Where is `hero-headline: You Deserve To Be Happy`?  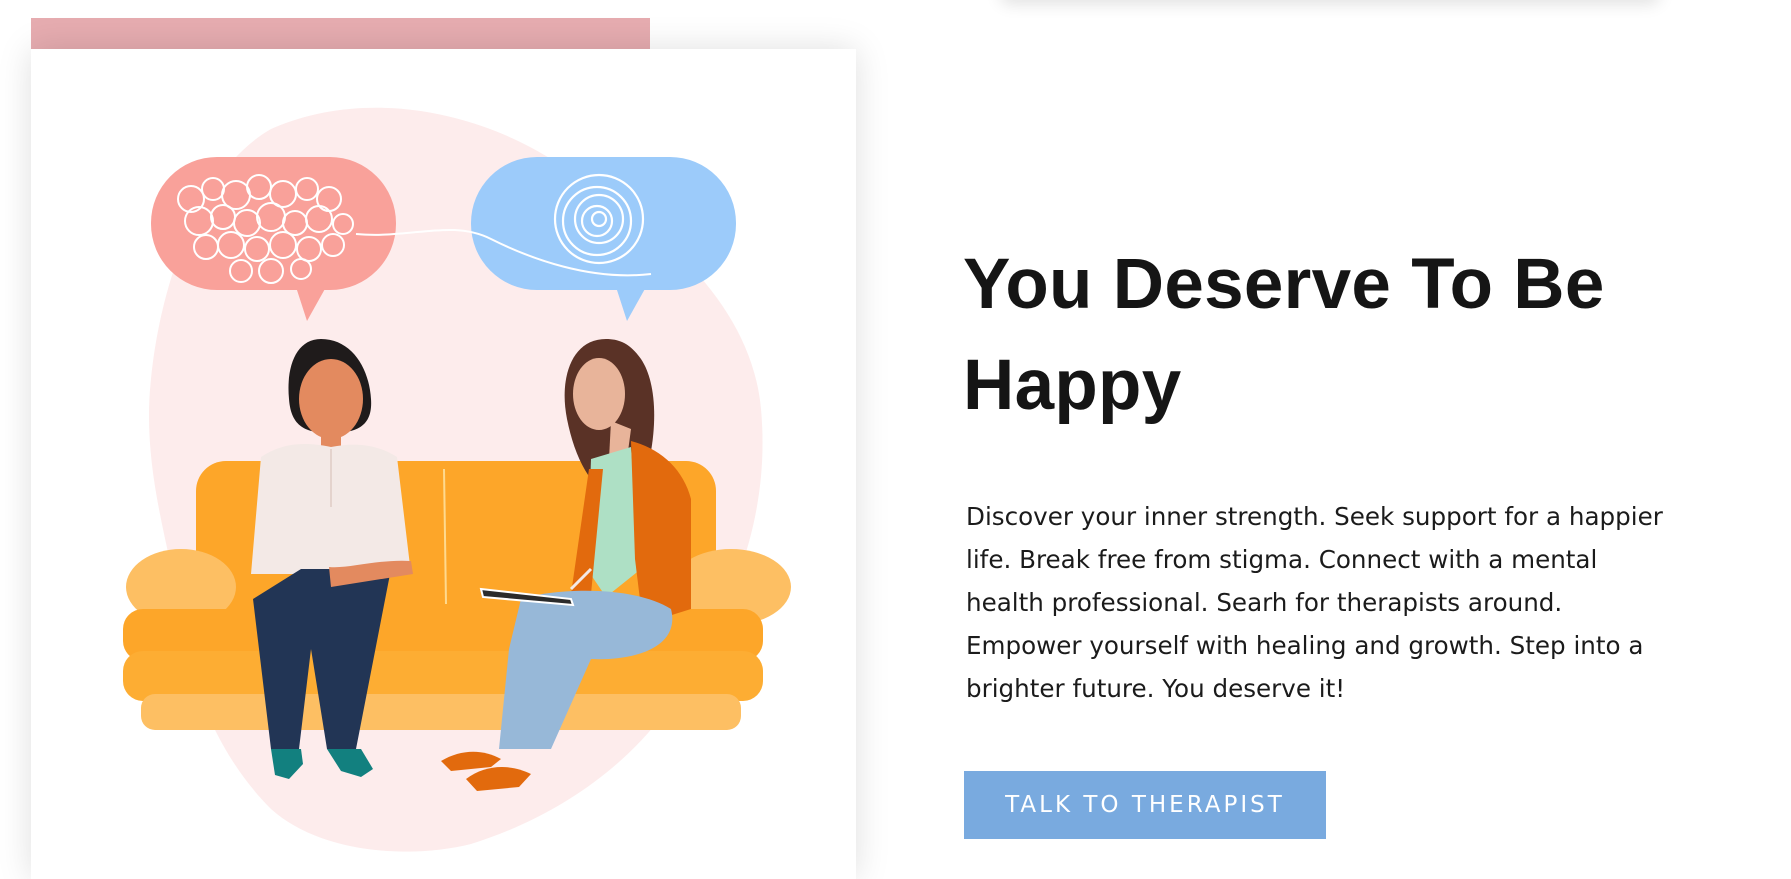 hero-headline: You Deserve To Be Happy is located at coordinates (1284, 335).